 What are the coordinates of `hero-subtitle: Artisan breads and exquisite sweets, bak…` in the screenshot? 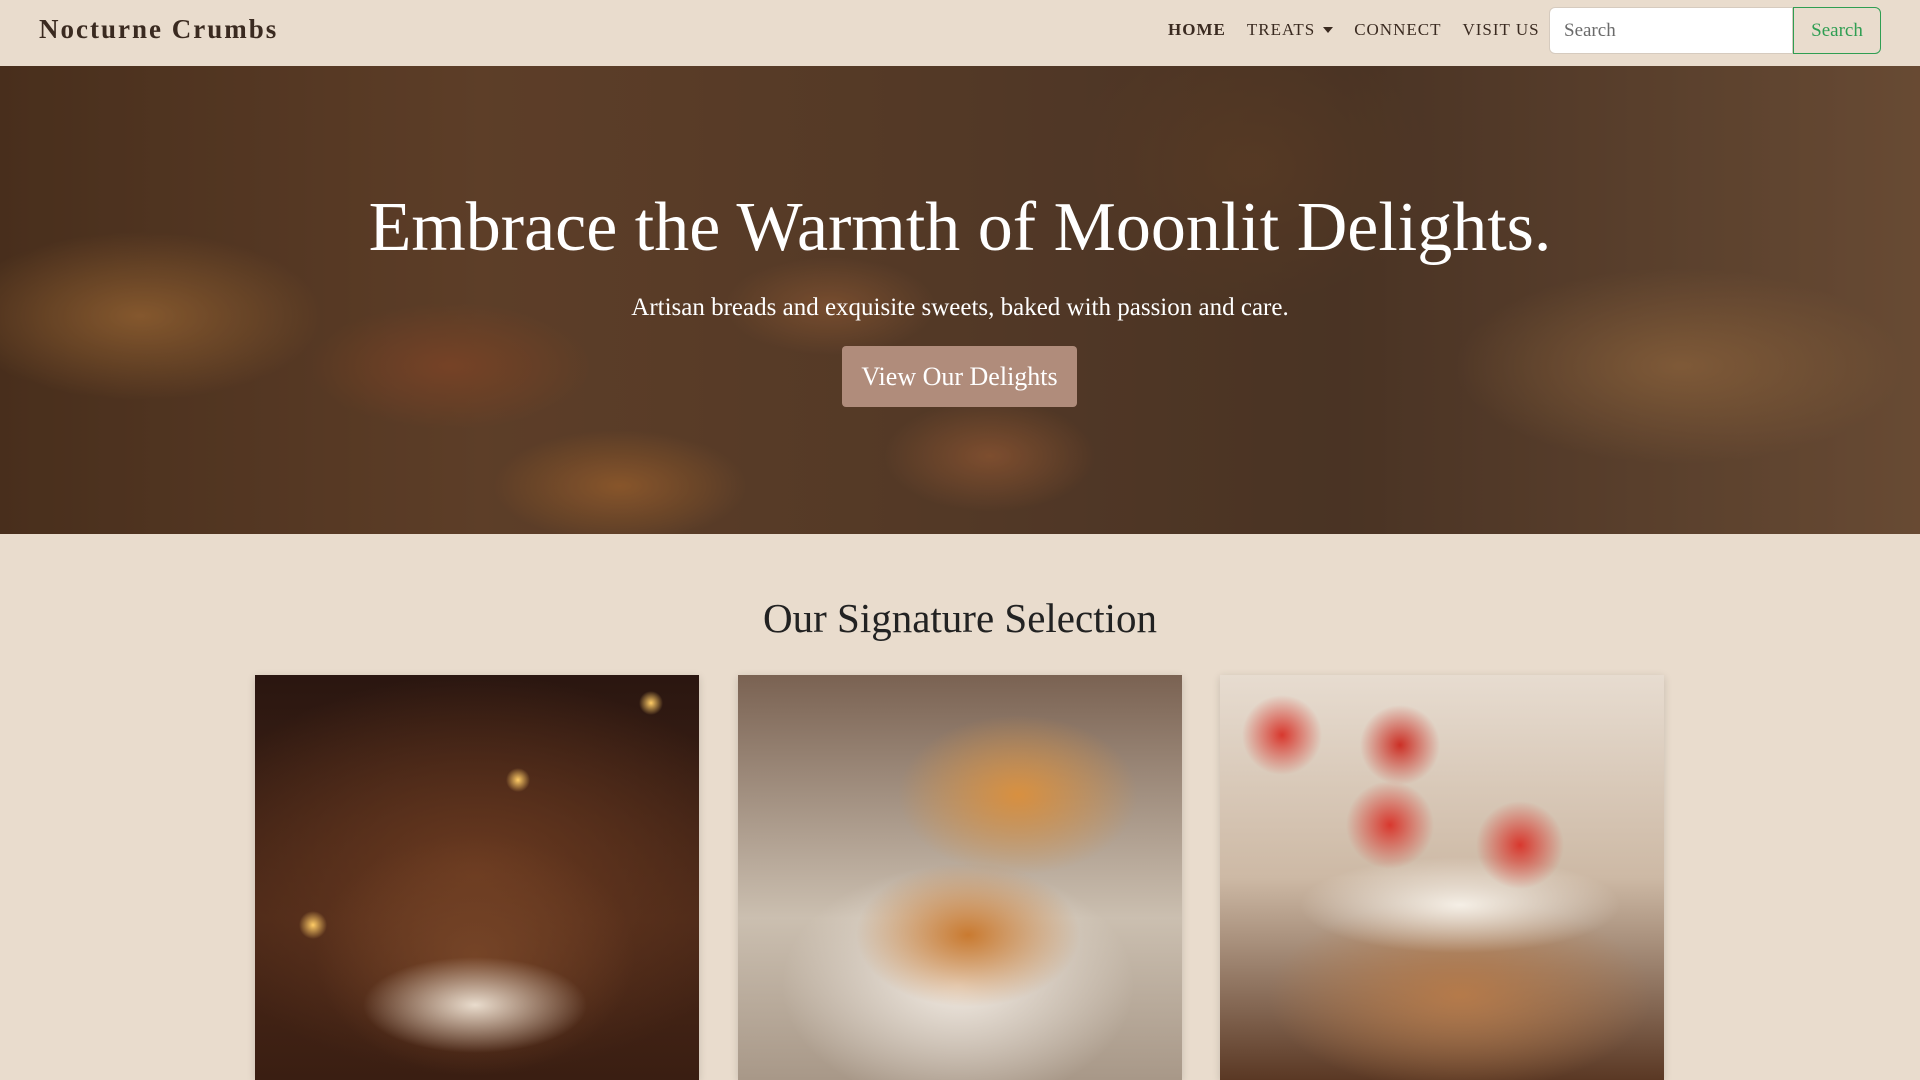 It's located at (960, 307).